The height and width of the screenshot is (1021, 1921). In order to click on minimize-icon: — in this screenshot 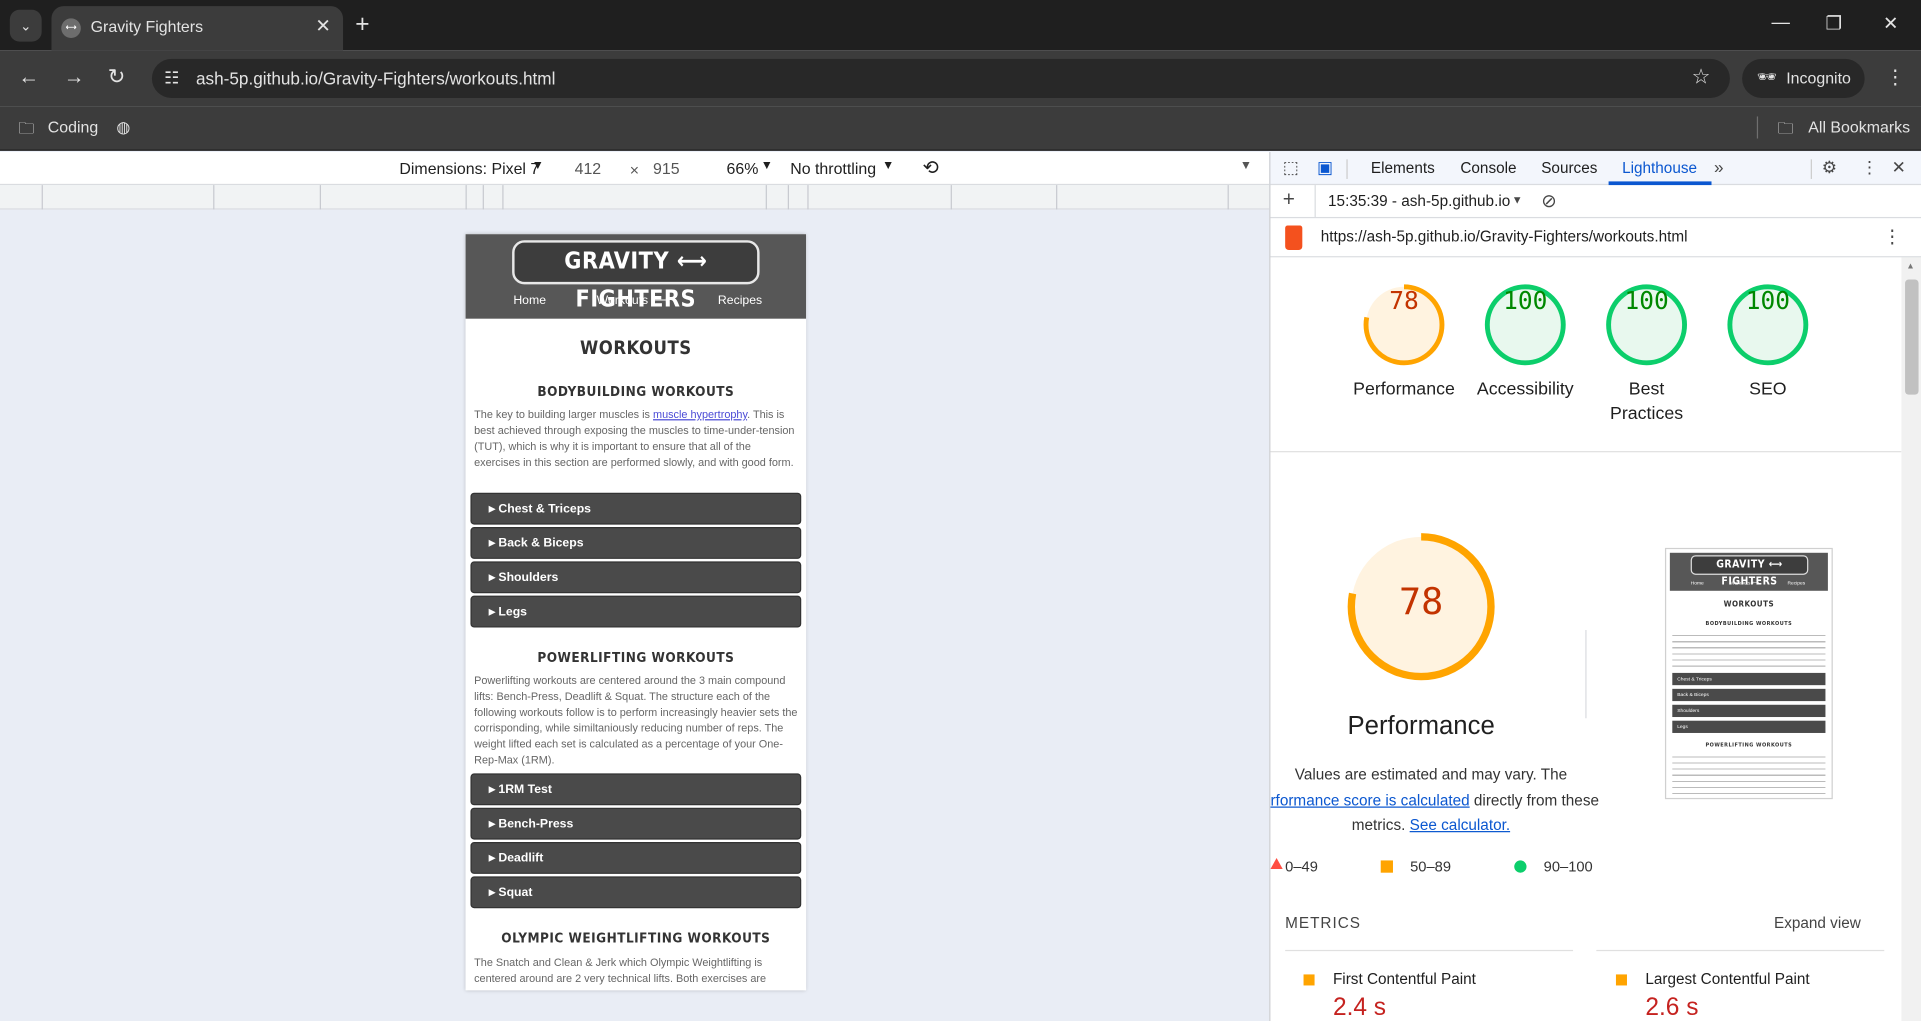, I will do `click(1781, 22)`.